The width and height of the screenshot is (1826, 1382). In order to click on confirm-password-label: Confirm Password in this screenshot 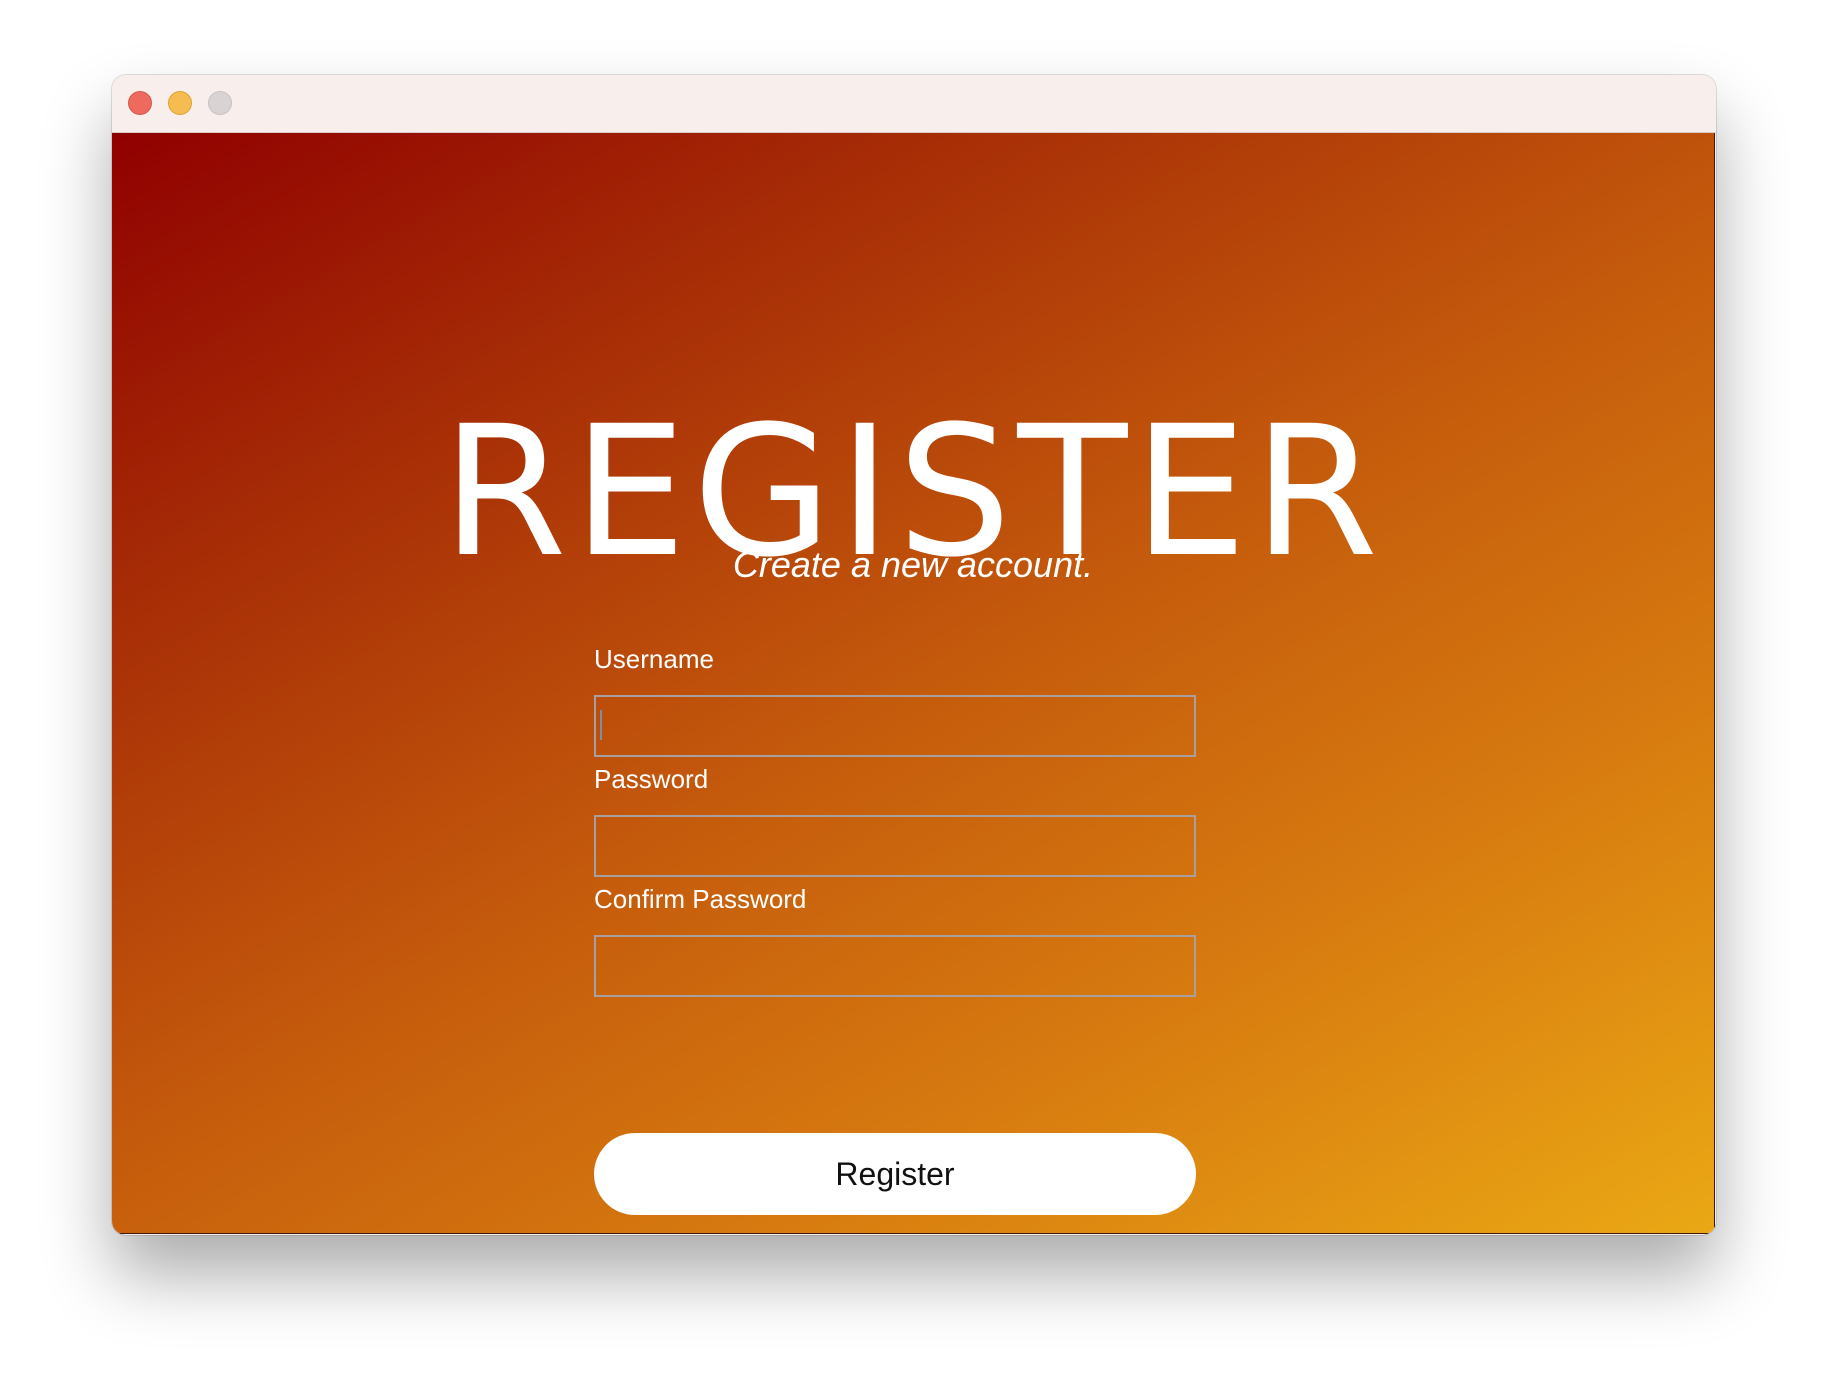, I will do `click(700, 899)`.